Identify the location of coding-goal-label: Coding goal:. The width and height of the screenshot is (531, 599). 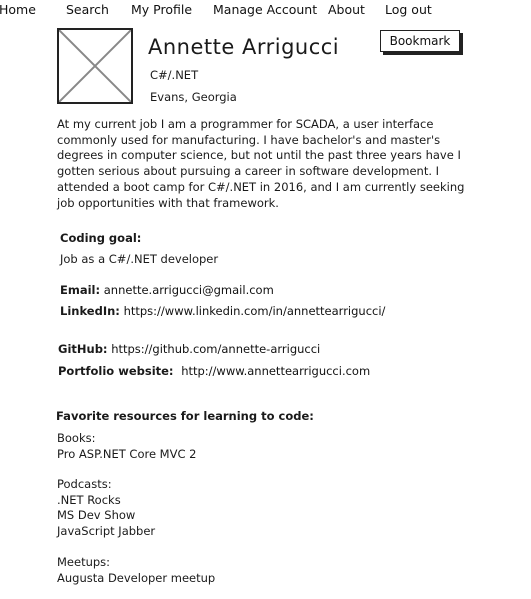
(101, 238).